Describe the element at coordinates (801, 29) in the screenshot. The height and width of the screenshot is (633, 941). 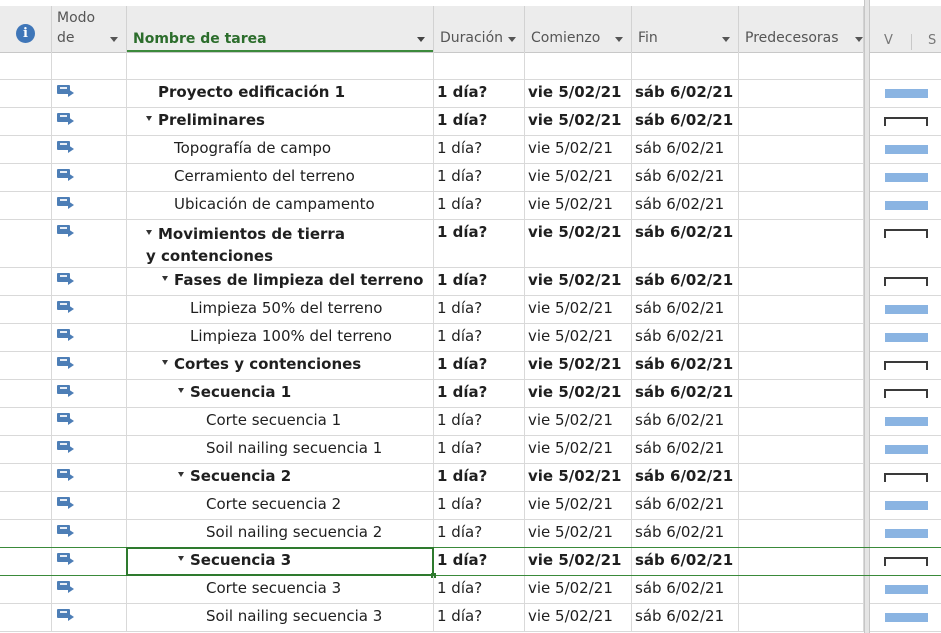
I see `predecessors-column-header: Predecesoras` at that location.